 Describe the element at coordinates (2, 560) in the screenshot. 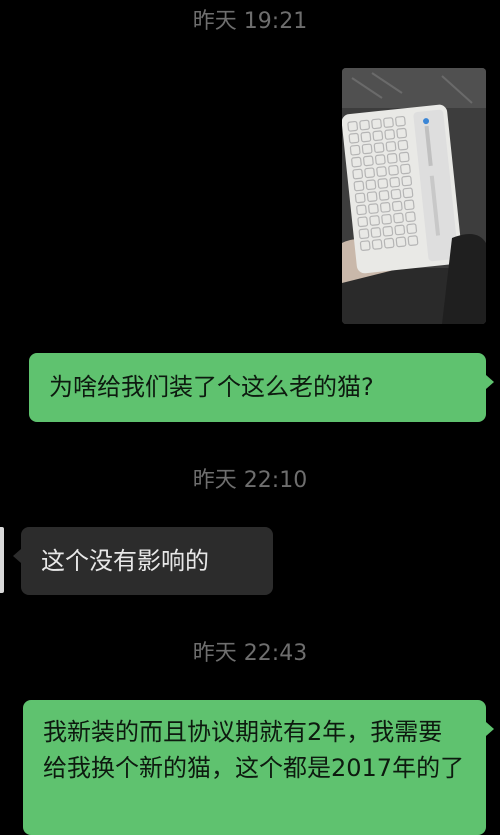

I see `avatar` at that location.